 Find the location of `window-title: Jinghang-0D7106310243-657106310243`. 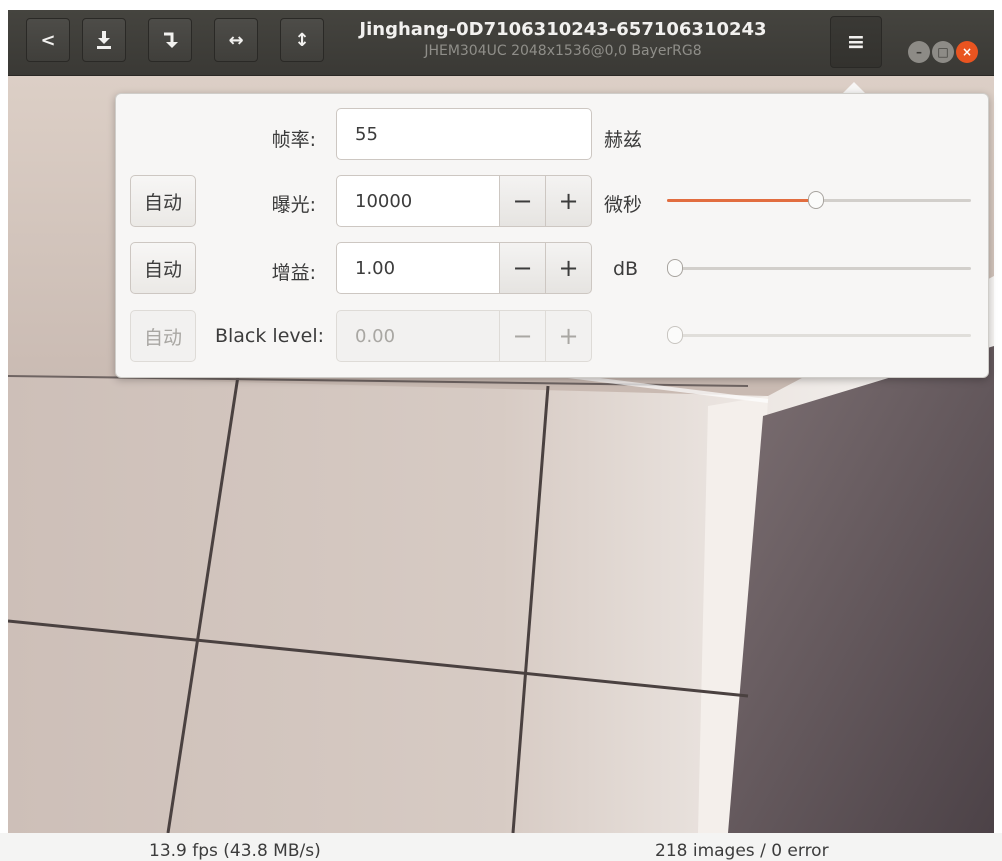

window-title: Jinghang-0D7106310243-657106310243 is located at coordinates (563, 29).